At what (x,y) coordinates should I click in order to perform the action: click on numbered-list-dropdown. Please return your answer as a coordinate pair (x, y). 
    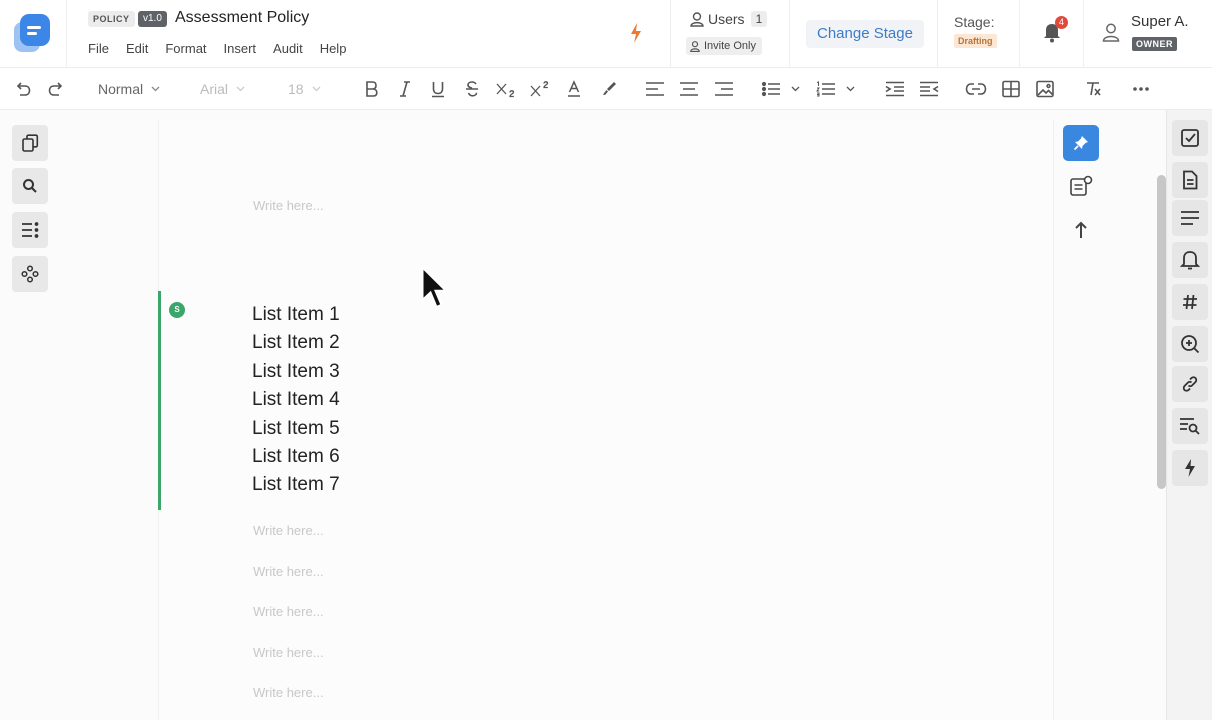
    Looking at the image, I should click on (835, 89).